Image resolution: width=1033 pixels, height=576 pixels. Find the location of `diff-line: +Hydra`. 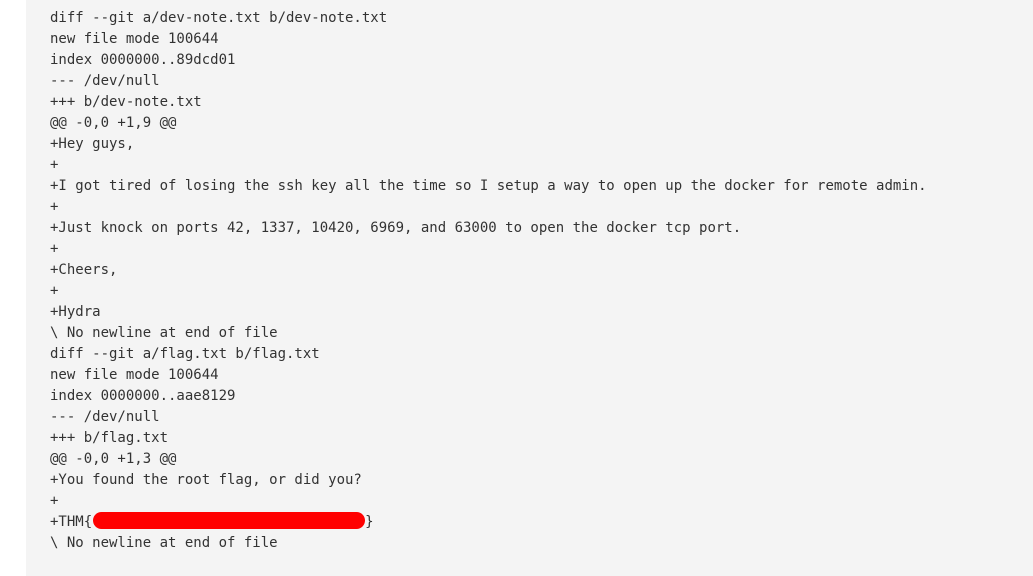

diff-line: +Hydra is located at coordinates (75, 312).